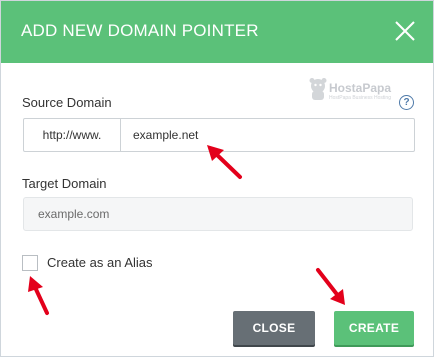  What do you see at coordinates (266, 135) in the screenshot?
I see `source-domain-input` at bounding box center [266, 135].